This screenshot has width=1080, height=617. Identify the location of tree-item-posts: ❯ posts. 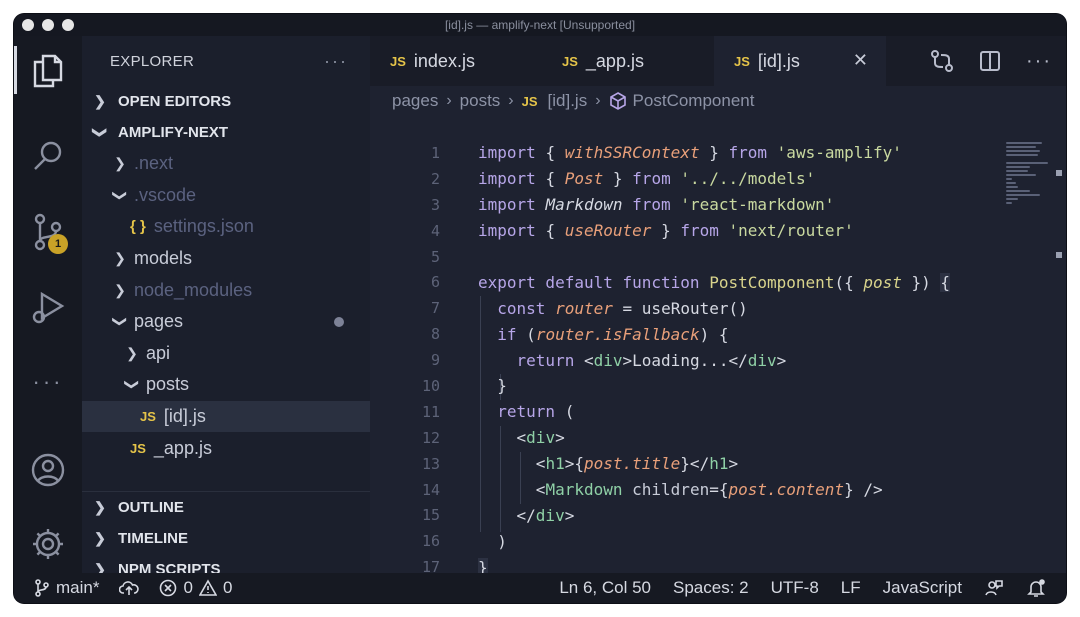
(226, 385).